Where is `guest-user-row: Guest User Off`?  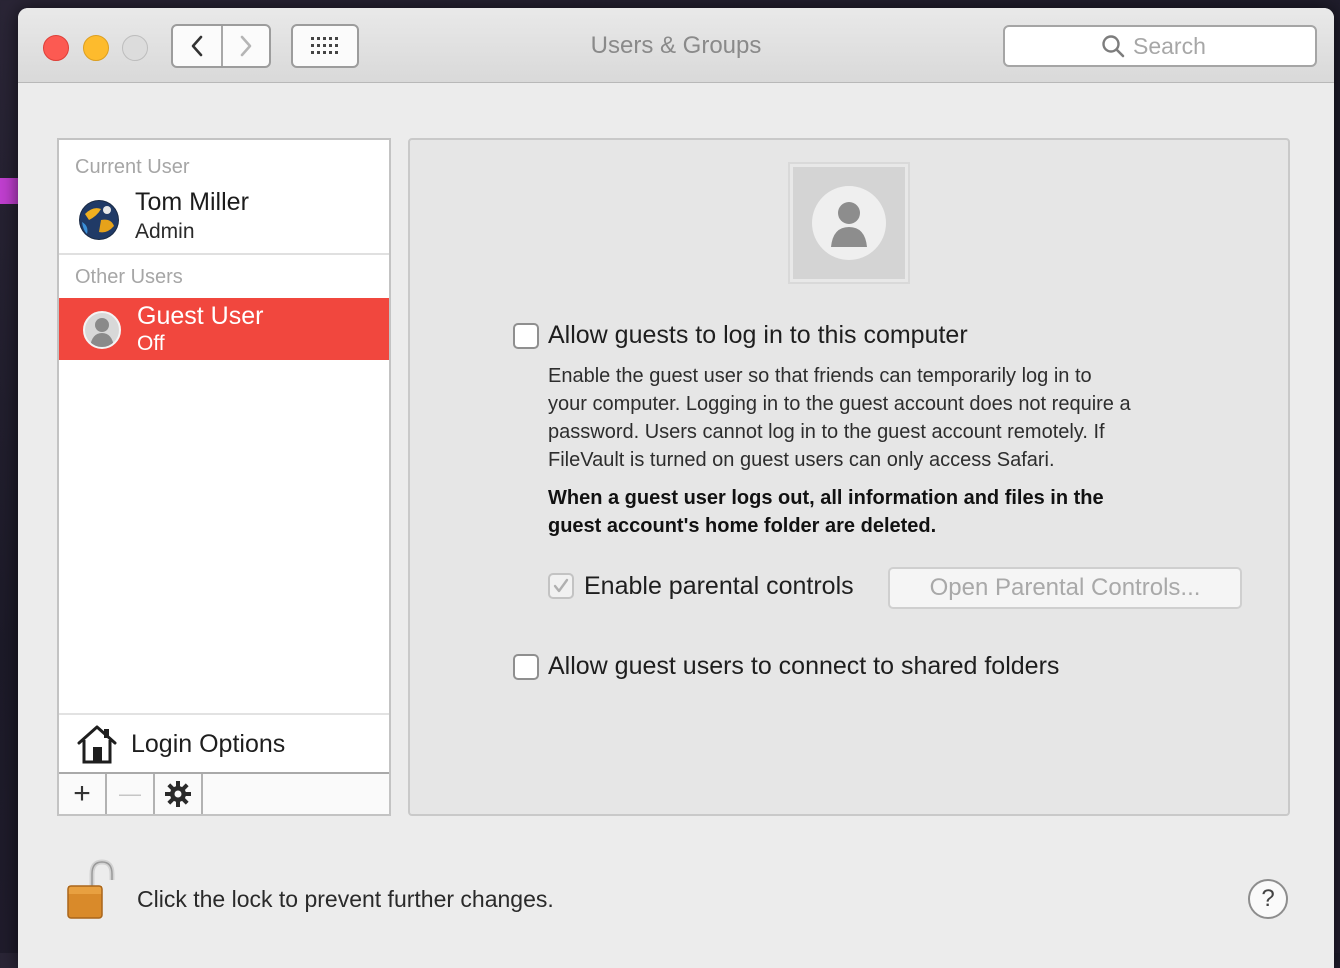
guest-user-row: Guest User Off is located at coordinates (224, 329).